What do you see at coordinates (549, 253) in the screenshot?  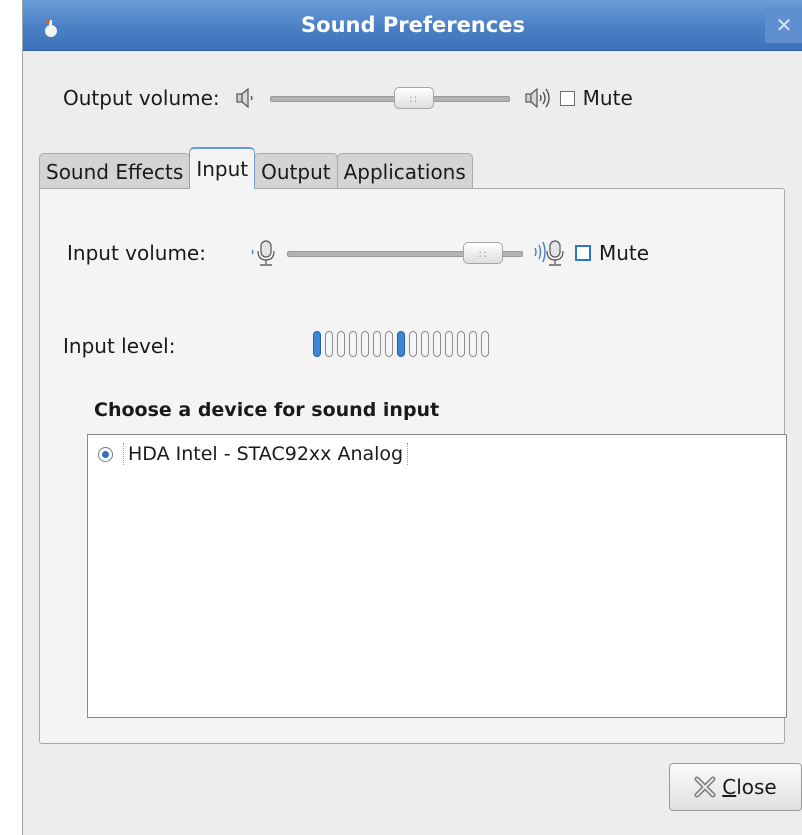 I see `microphone-high-icon` at bounding box center [549, 253].